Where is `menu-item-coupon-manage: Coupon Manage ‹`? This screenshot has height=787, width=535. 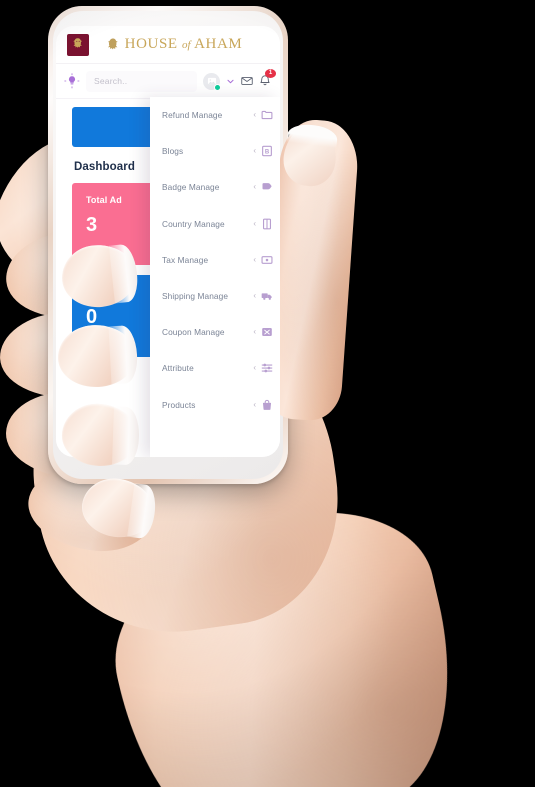 menu-item-coupon-manage: Coupon Manage ‹ is located at coordinates (215, 332).